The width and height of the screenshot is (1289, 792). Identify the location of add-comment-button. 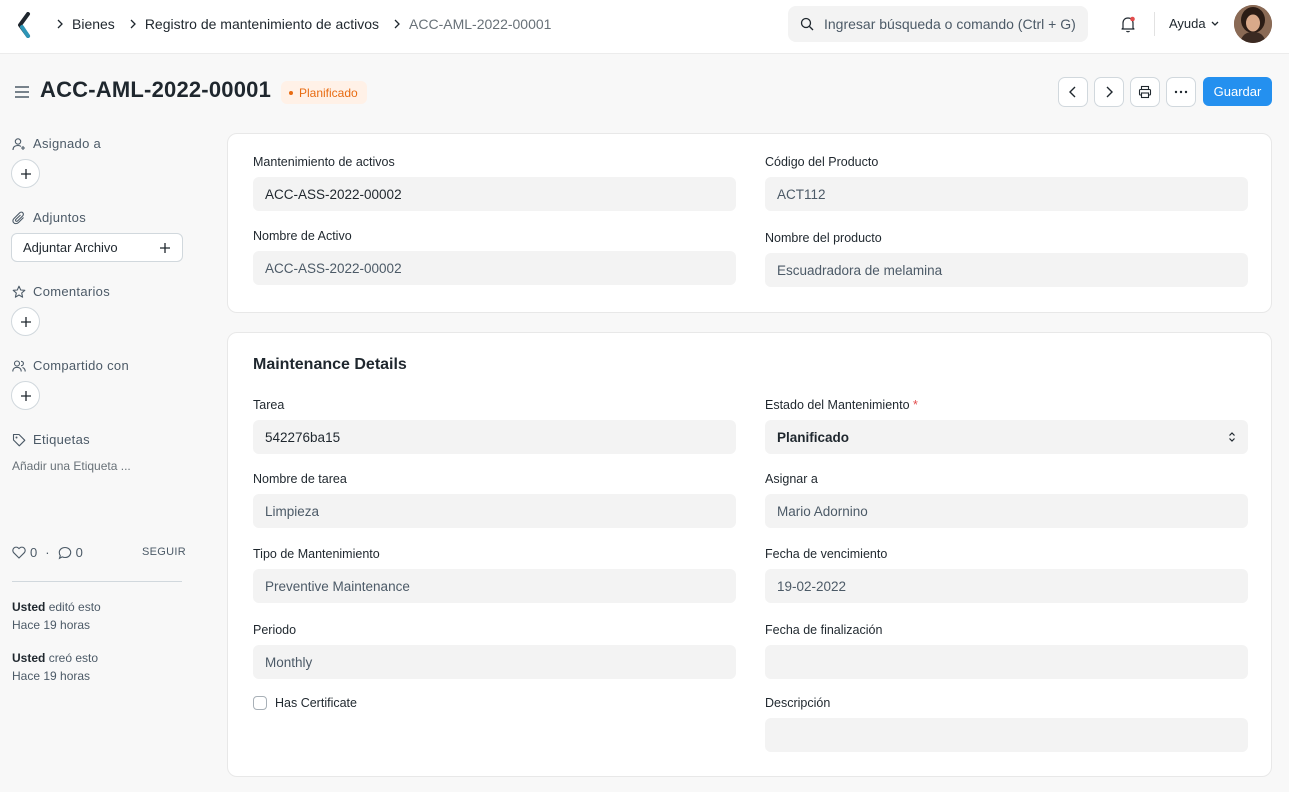
(25, 321).